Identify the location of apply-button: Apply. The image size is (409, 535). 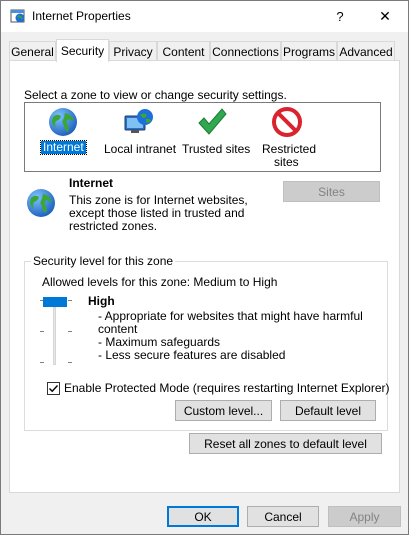
(364, 516).